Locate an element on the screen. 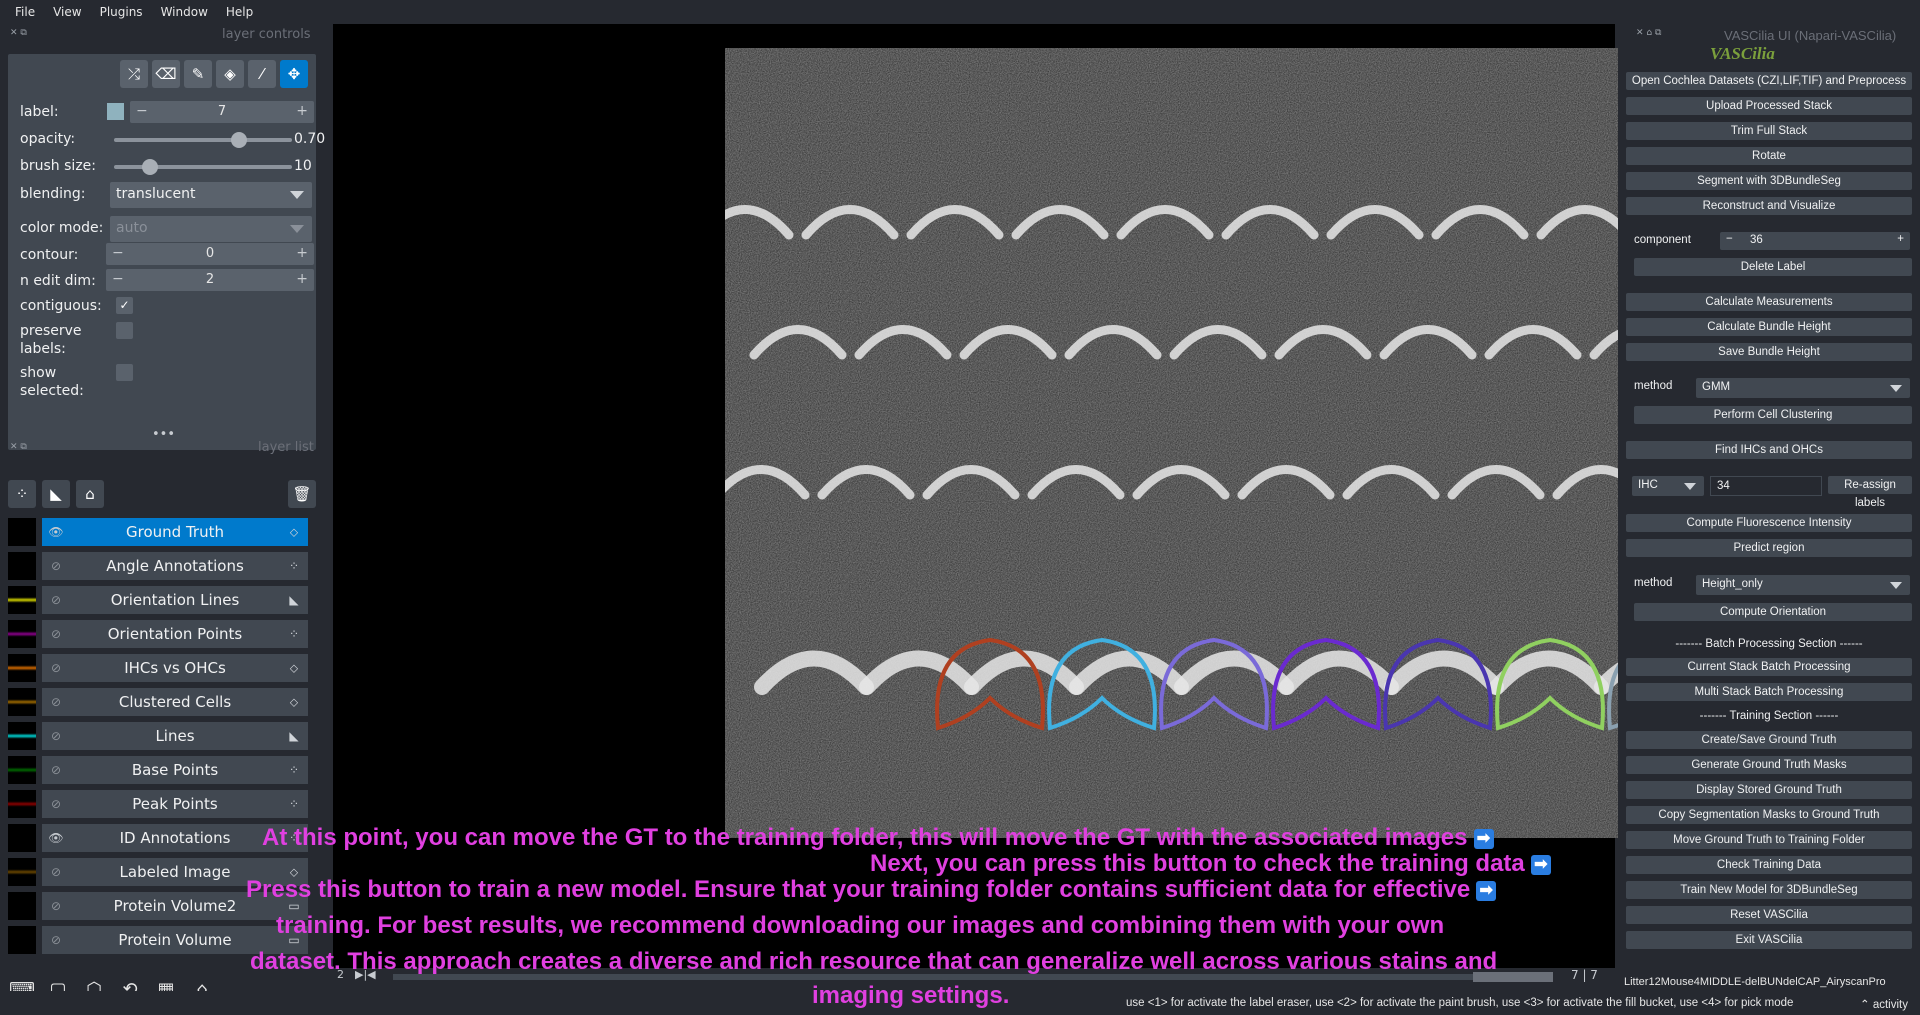 The height and width of the screenshot is (1015, 1920). dock-float-icon: ✕ ⧉ is located at coordinates (18, 447).